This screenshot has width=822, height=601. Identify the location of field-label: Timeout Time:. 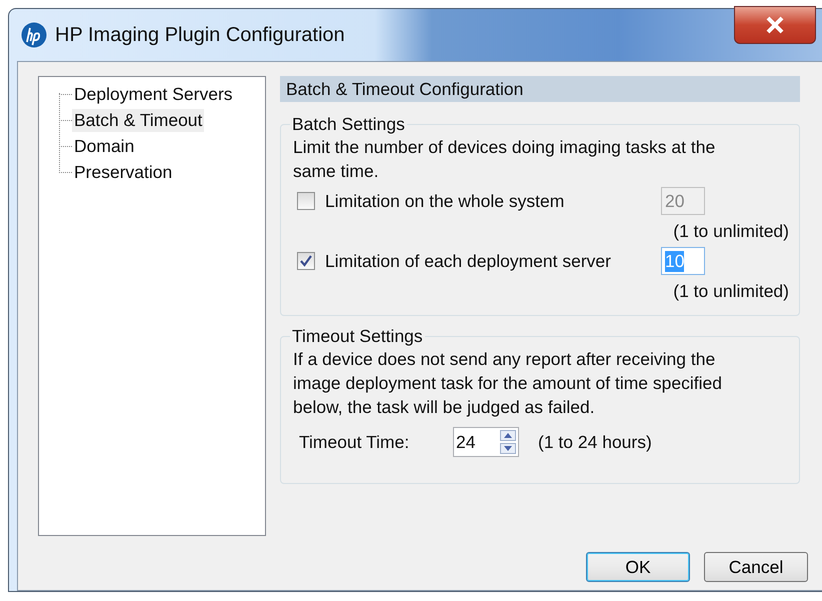
(354, 442).